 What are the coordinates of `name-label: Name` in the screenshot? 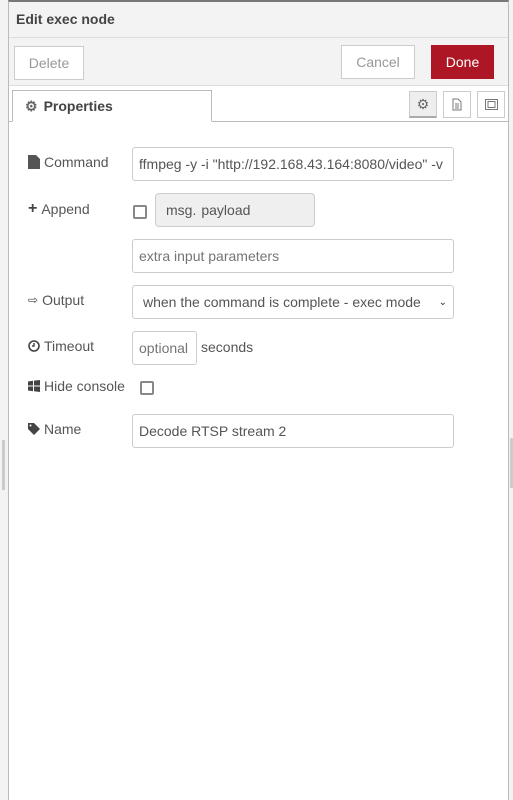 It's located at (54, 429).